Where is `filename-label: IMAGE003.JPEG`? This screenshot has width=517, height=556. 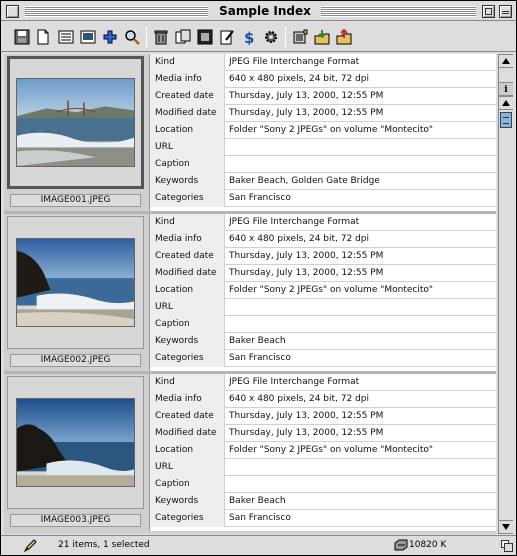
filename-label: IMAGE003.JPEG is located at coordinates (75, 520).